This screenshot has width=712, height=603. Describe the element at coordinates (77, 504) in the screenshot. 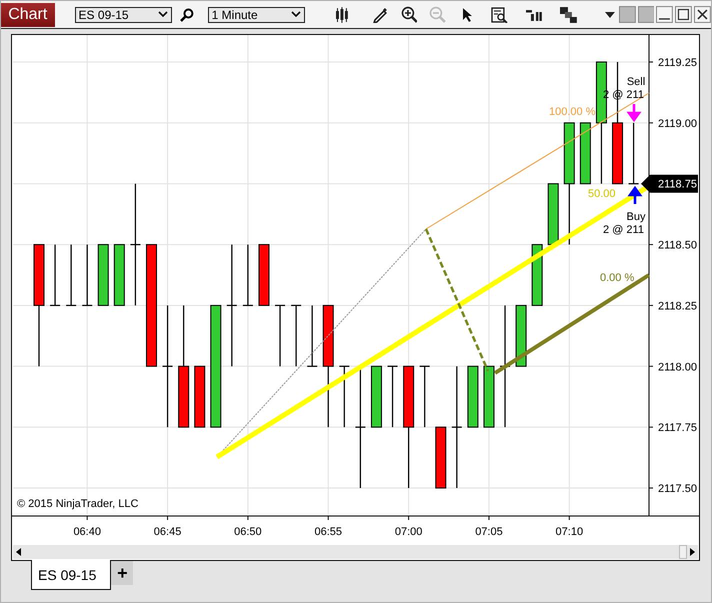

I see `copyright-text: © 2015 NinjaTrader, LLC` at that location.